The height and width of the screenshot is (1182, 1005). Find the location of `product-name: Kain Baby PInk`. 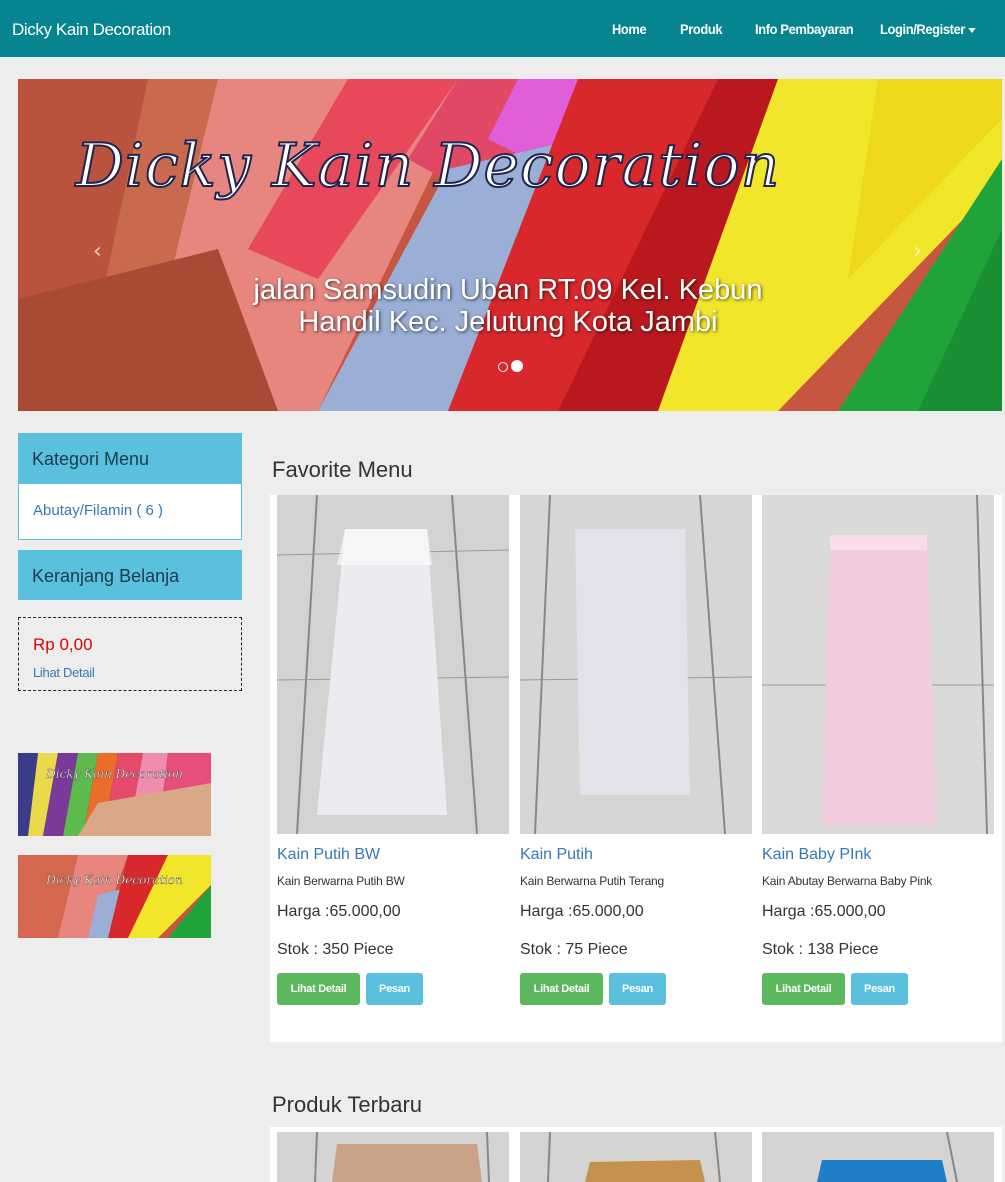

product-name: Kain Baby PInk is located at coordinates (816, 855).